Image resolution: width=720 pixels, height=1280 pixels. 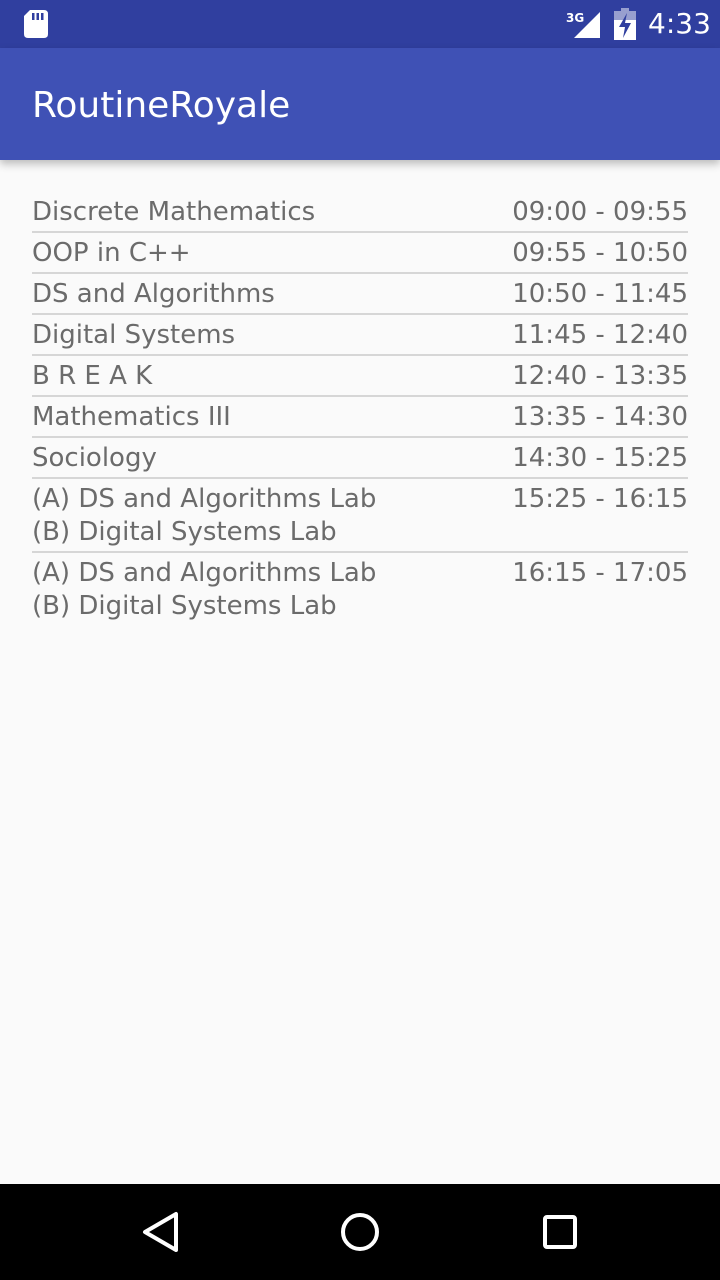 What do you see at coordinates (174, 212) in the screenshot?
I see `subject-label: Discrete Mathematics` at bounding box center [174, 212].